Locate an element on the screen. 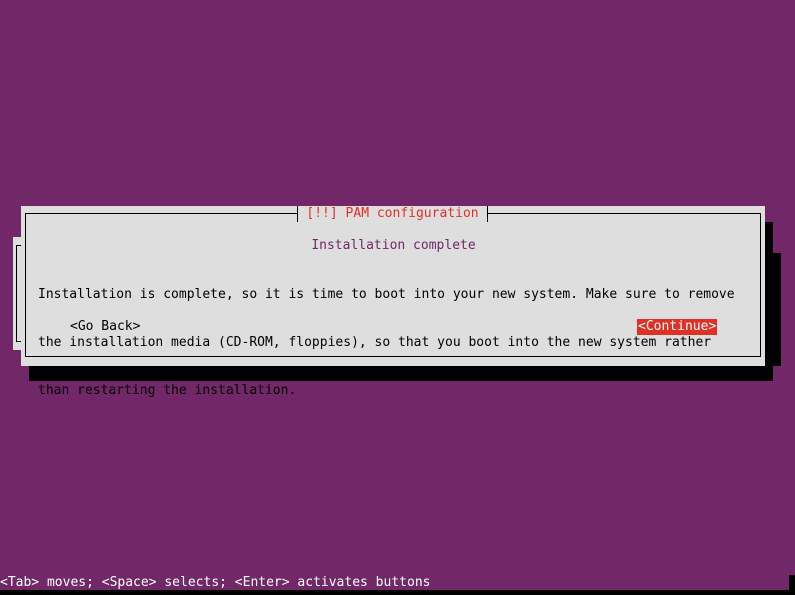  continue-button: <Continue> is located at coordinates (677, 327).